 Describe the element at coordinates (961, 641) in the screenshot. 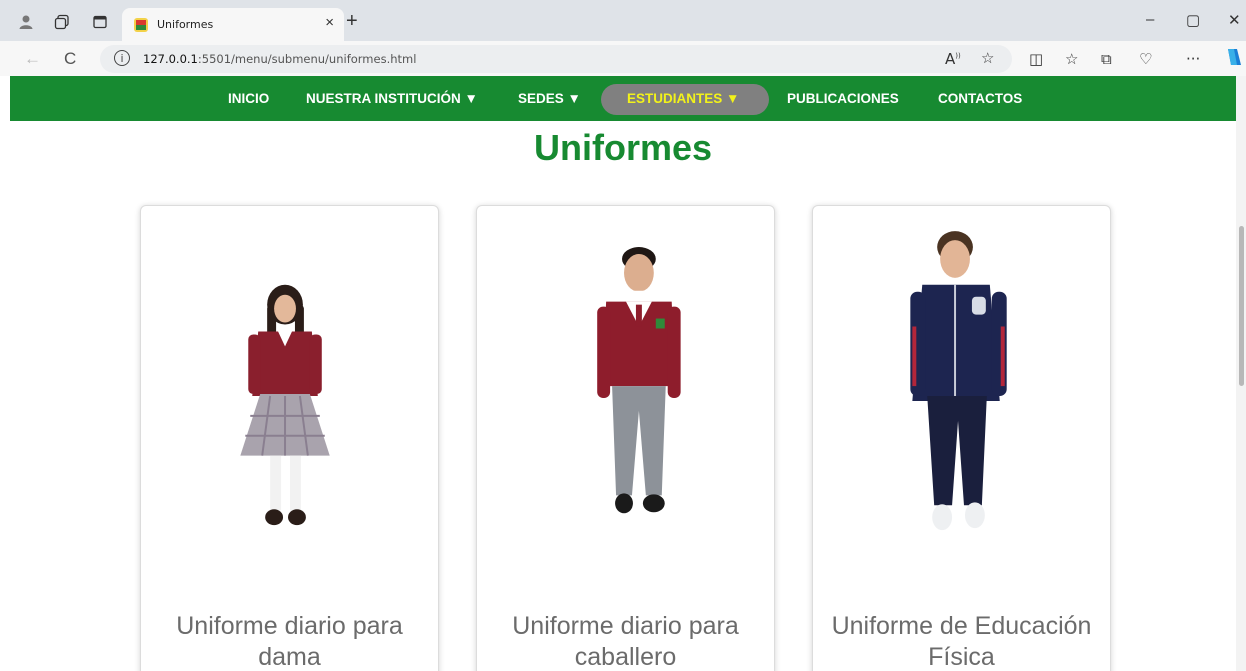

I see `card-caption: Uniforme de Educación Física` at that location.